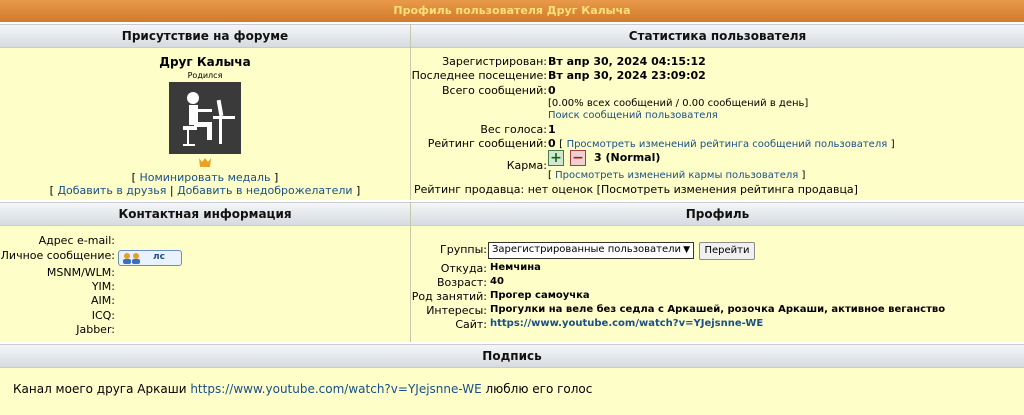 Image resolution: width=1024 pixels, height=415 pixels. Describe the element at coordinates (717, 214) in the screenshot. I see `profile-header: Профиль` at that location.